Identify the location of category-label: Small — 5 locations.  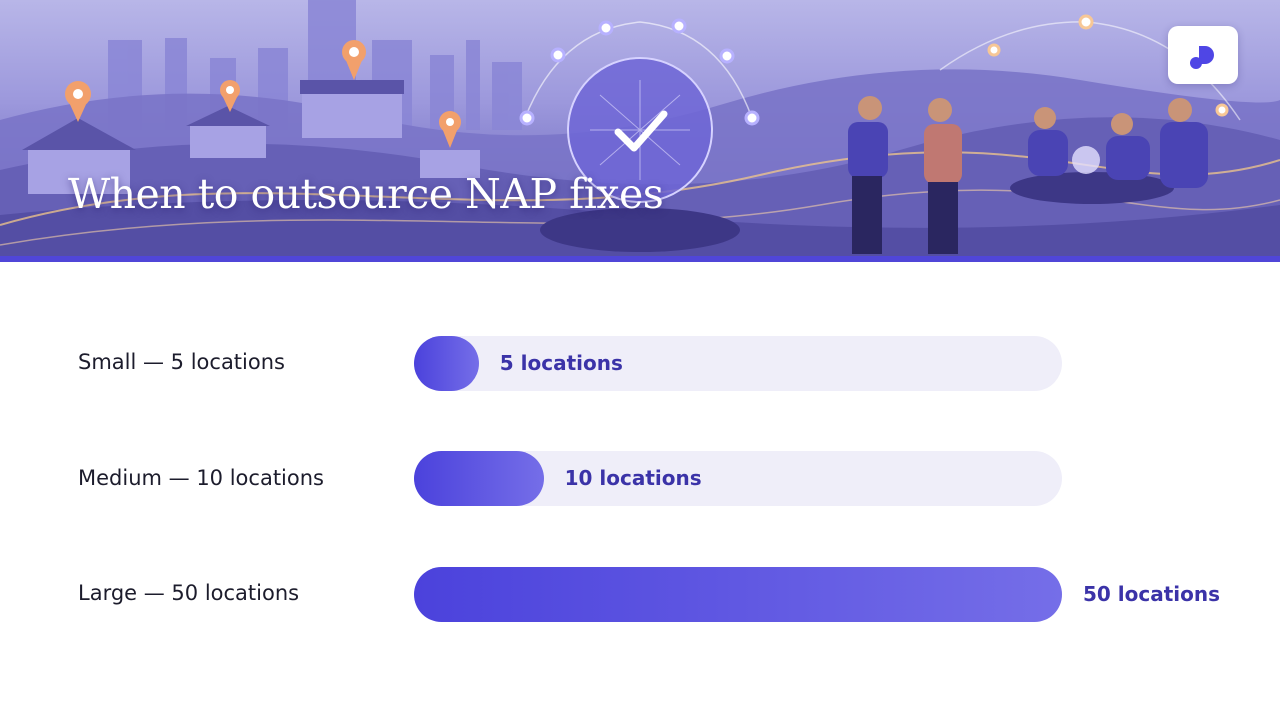
(181, 362).